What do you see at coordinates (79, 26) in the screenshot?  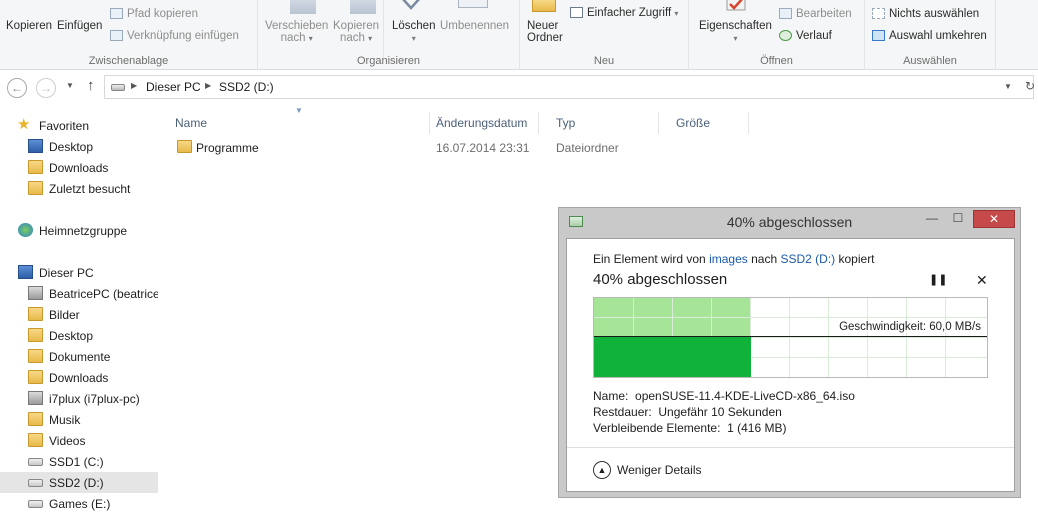 I see `paste-button: Einfügen` at bounding box center [79, 26].